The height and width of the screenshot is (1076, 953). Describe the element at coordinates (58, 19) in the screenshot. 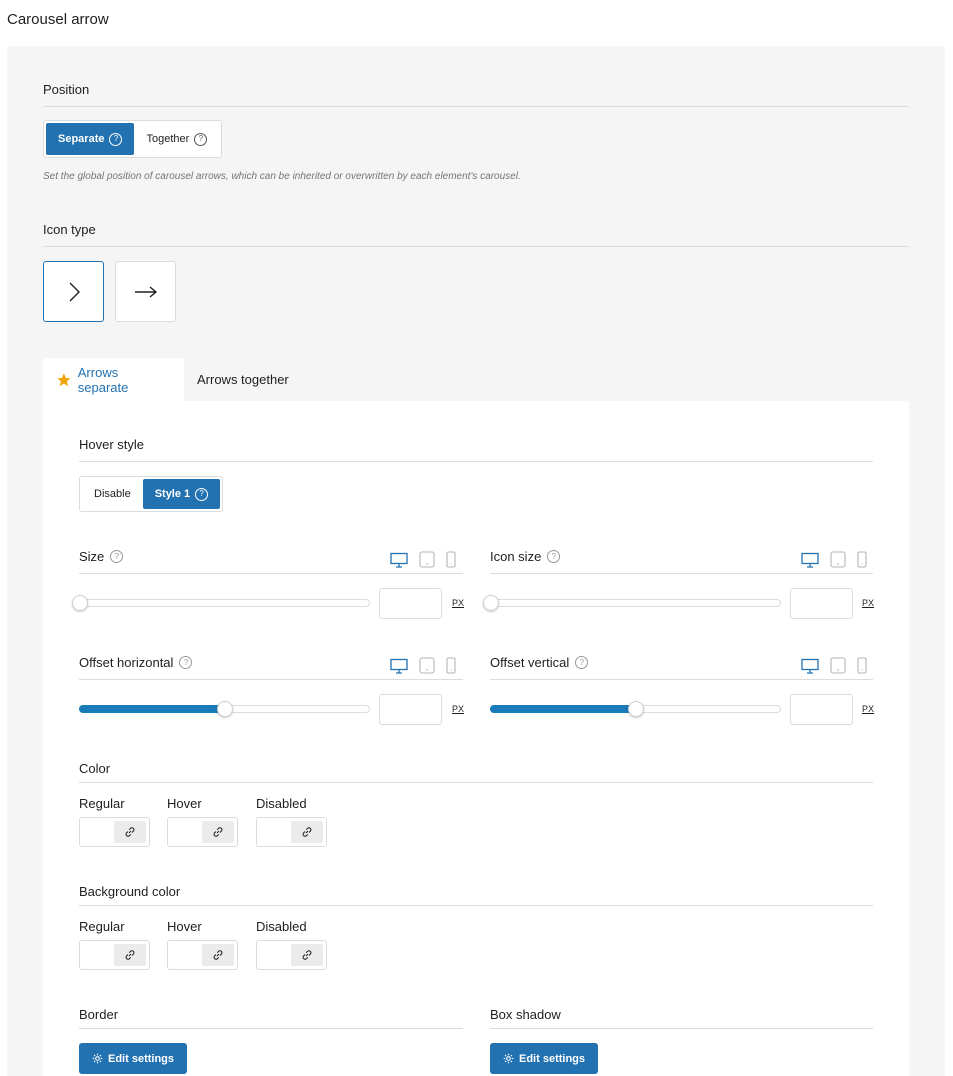

I see `page-title: Carousel arrow` at that location.